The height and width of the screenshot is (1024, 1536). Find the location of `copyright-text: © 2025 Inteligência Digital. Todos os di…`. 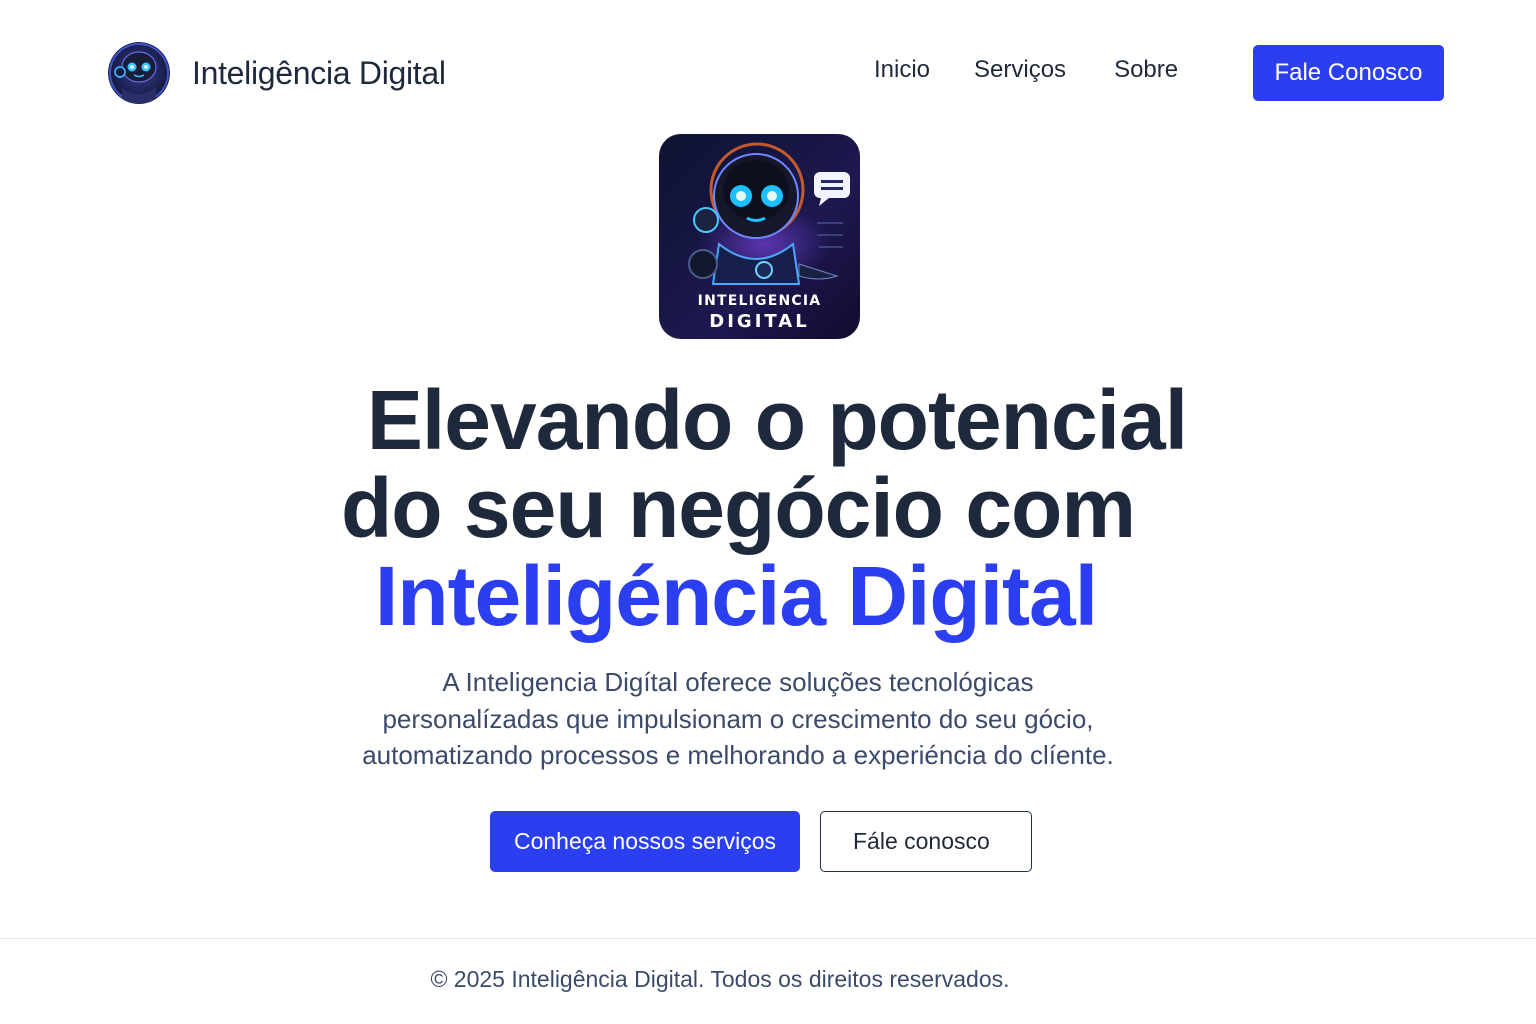

copyright-text: © 2025 Inteligência Digital. Todos os di… is located at coordinates (720, 979).